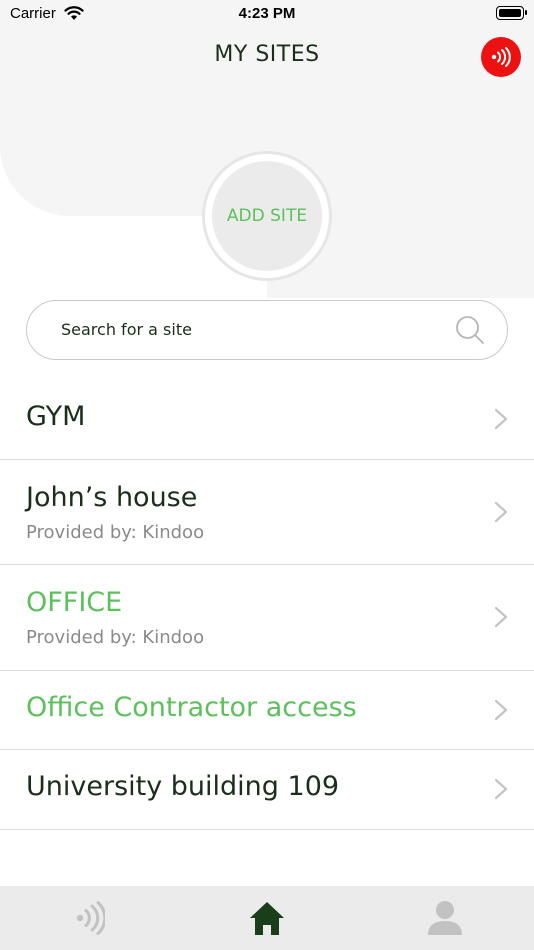 The height and width of the screenshot is (950, 534). I want to click on status-bar: Carrier 4:23 PM, so click(267, 14).